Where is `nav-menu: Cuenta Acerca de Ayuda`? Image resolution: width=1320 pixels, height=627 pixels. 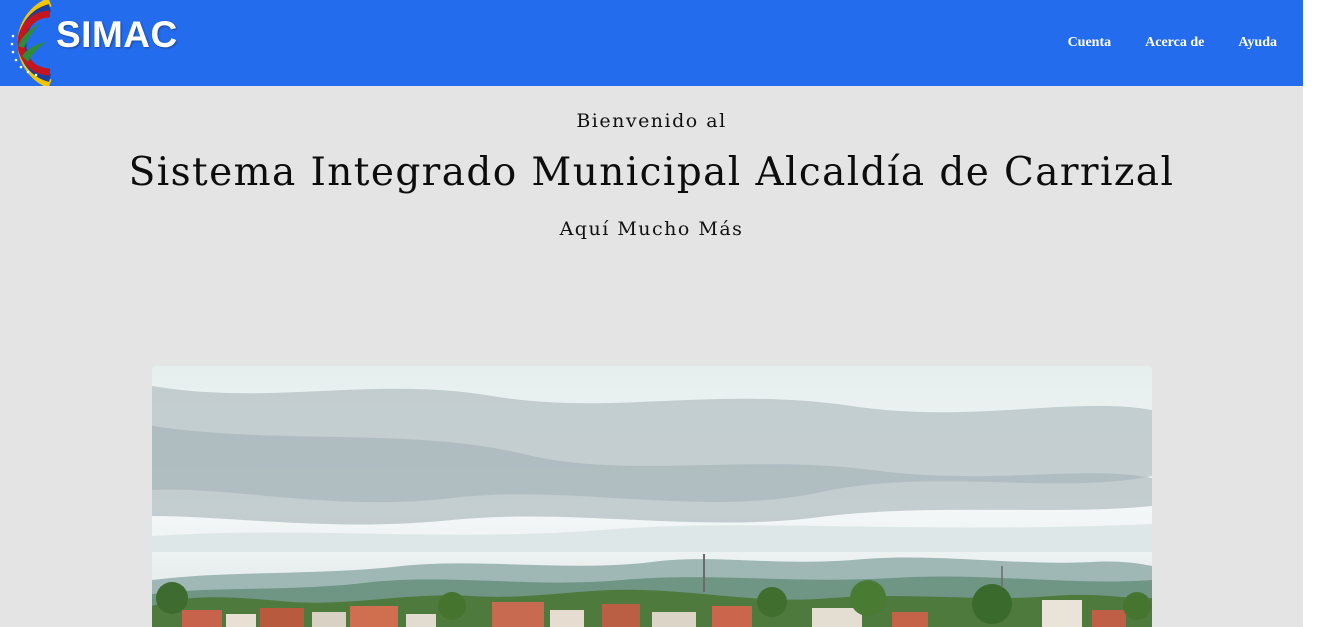 nav-menu: Cuenta Acerca de Ayuda is located at coordinates (1155, 43).